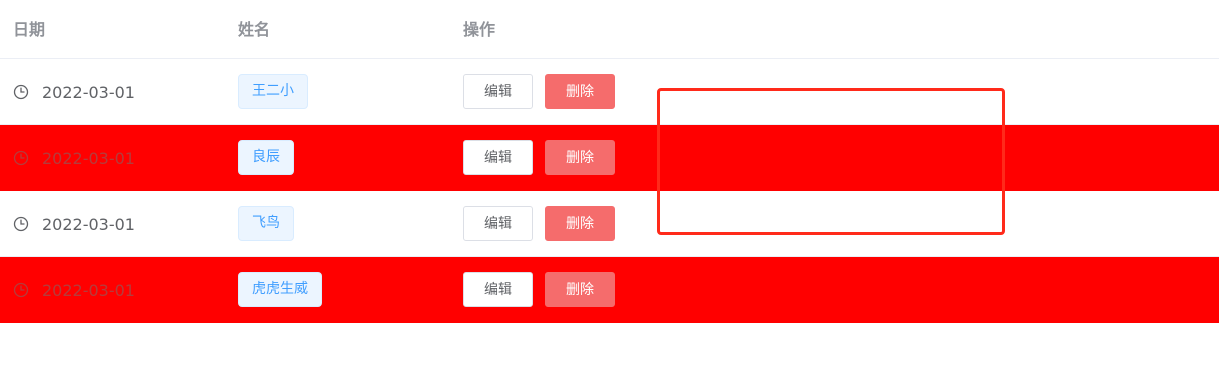 This screenshot has width=1219, height=380. Describe the element at coordinates (273, 91) in the screenshot. I see `name-tag: 王二小` at that location.